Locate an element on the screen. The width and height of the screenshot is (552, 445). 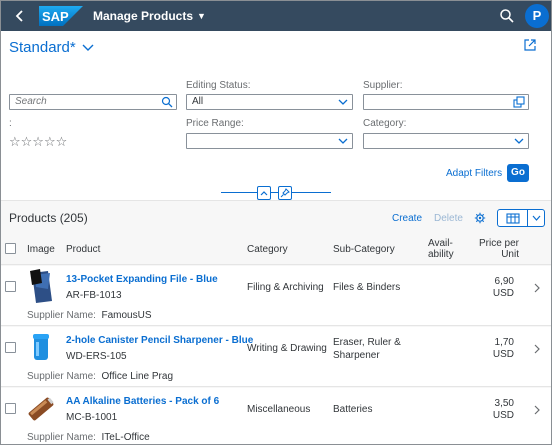
product-name-link: 2-hole Canister Pencil Sharpener - Blue is located at coordinates (159, 340).